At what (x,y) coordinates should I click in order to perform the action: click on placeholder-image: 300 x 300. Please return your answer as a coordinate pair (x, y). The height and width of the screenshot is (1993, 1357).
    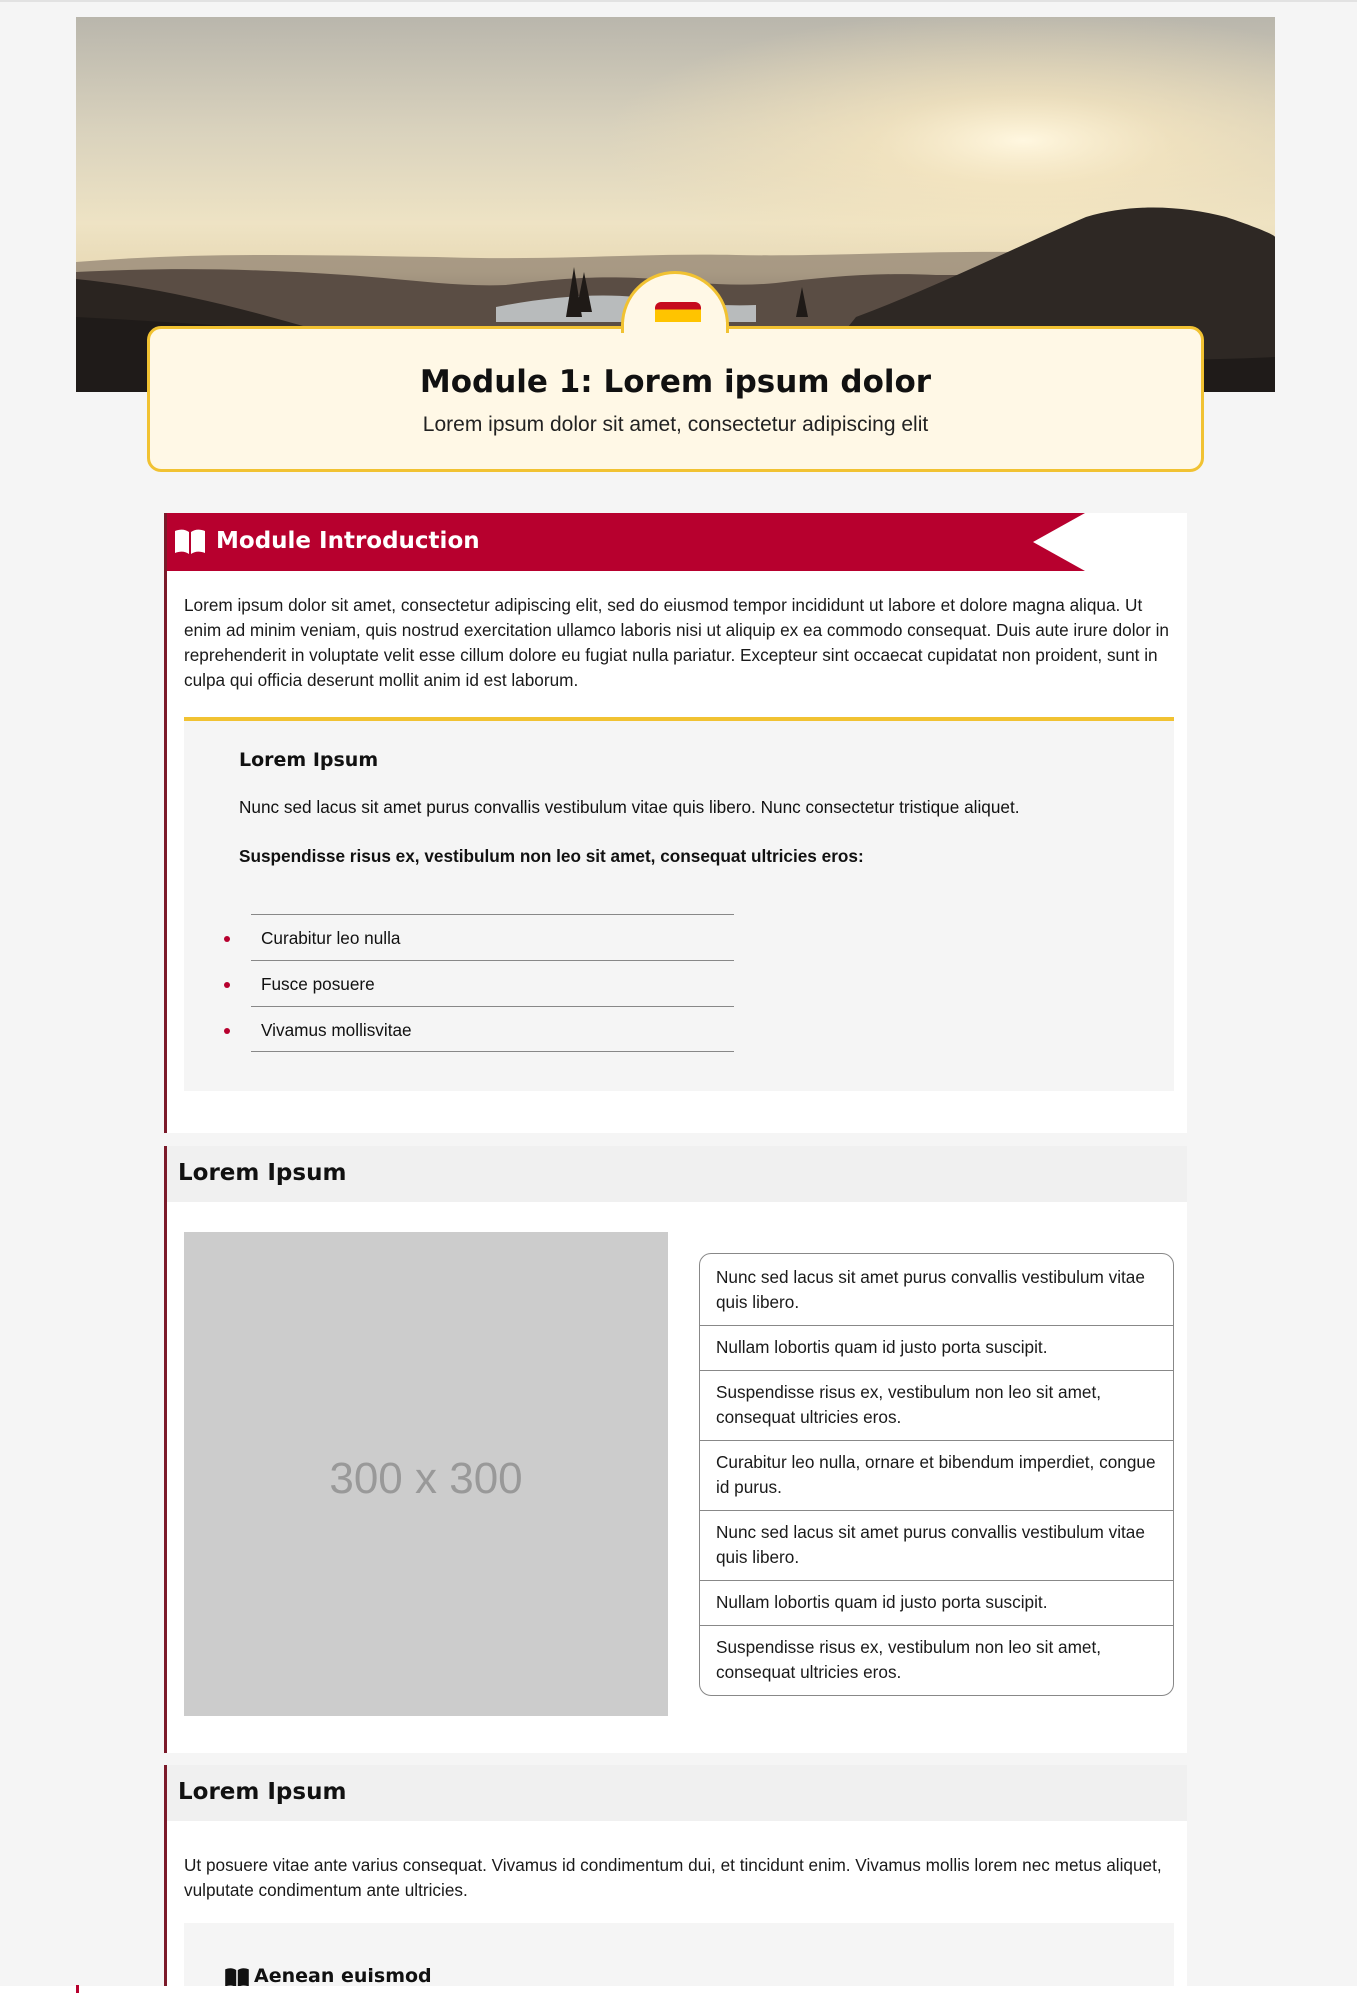
    Looking at the image, I should click on (426, 1474).